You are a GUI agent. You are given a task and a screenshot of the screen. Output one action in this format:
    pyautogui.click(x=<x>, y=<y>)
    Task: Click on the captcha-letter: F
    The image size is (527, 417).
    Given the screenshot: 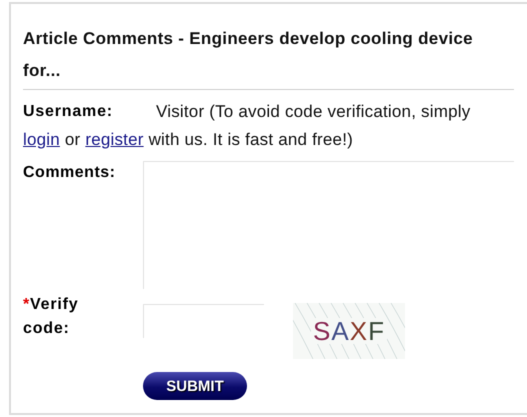 What is the action you would take?
    pyautogui.click(x=376, y=331)
    